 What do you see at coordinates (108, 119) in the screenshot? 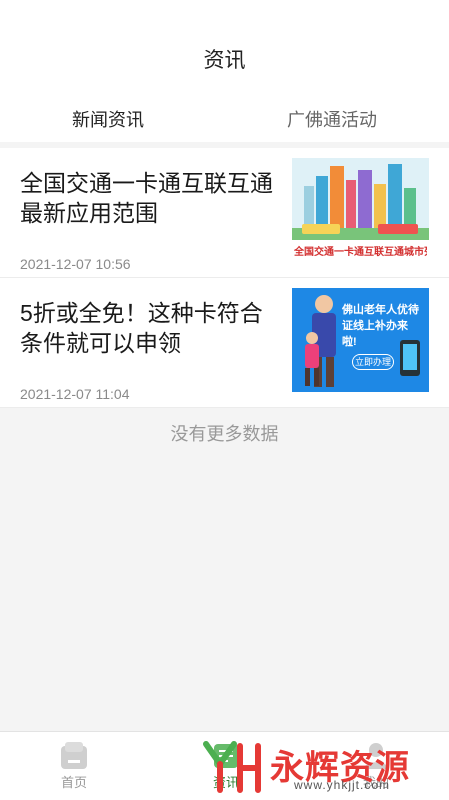
I see `tab-news: 新闻资讯` at bounding box center [108, 119].